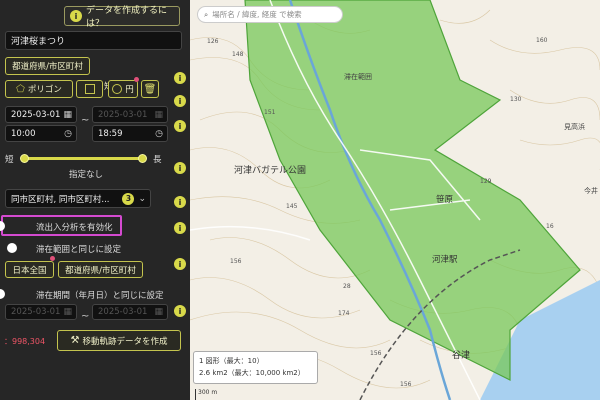 This screenshot has width=600, height=400. What do you see at coordinates (574, 127) in the screenshot?
I see `map-label-mine: 見高浜` at bounding box center [574, 127].